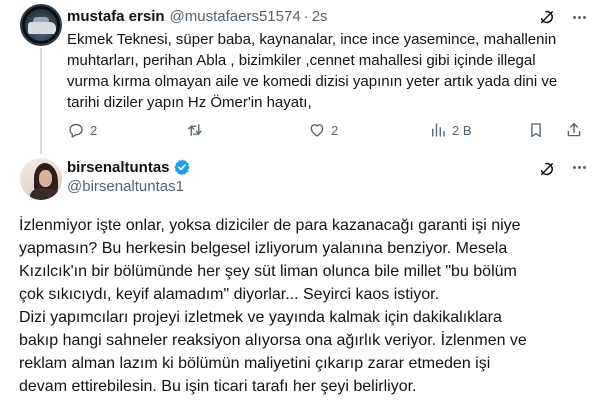 This screenshot has width=600, height=406. I want to click on like-button: 2, so click(323, 130).